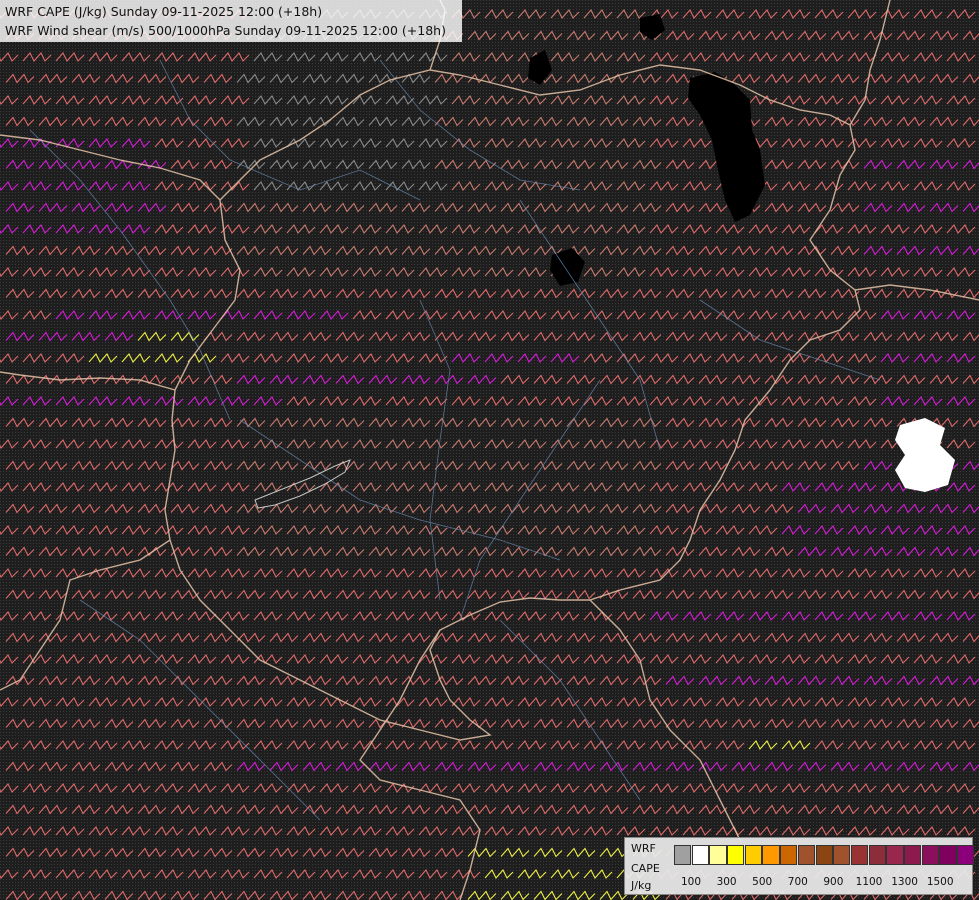 This screenshot has height=900, width=979. I want to click on legend-title-cape: CAPE, so click(645, 868).